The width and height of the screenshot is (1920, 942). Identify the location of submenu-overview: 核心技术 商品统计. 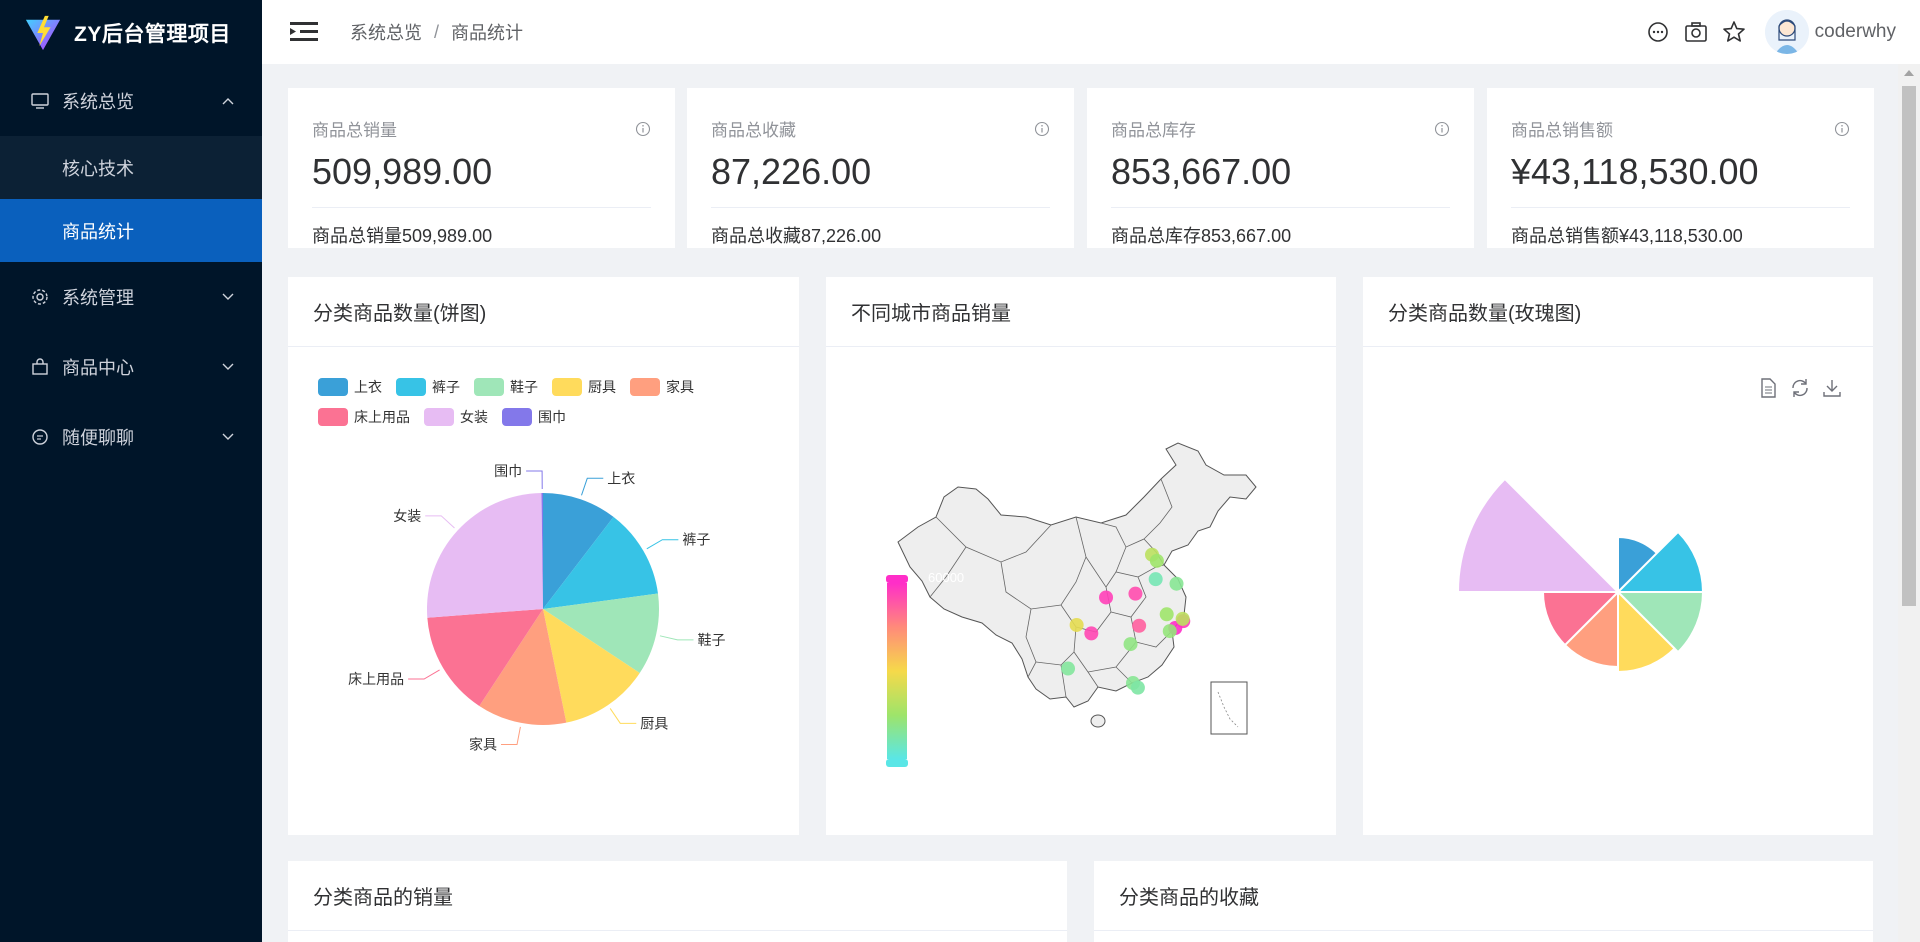
(131, 199).